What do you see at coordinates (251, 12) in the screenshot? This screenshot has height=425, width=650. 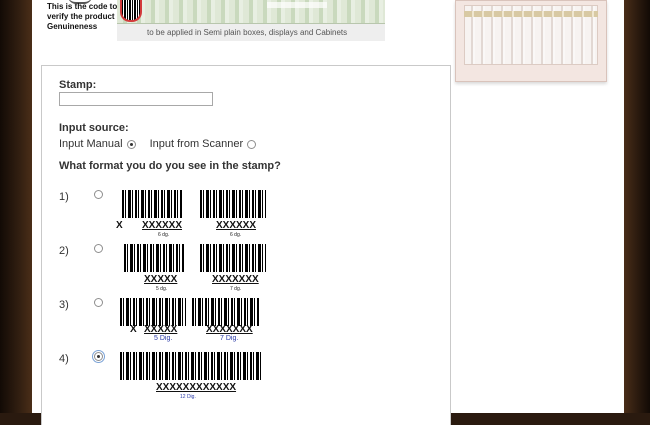 I see `tax-stamp-image` at bounding box center [251, 12].